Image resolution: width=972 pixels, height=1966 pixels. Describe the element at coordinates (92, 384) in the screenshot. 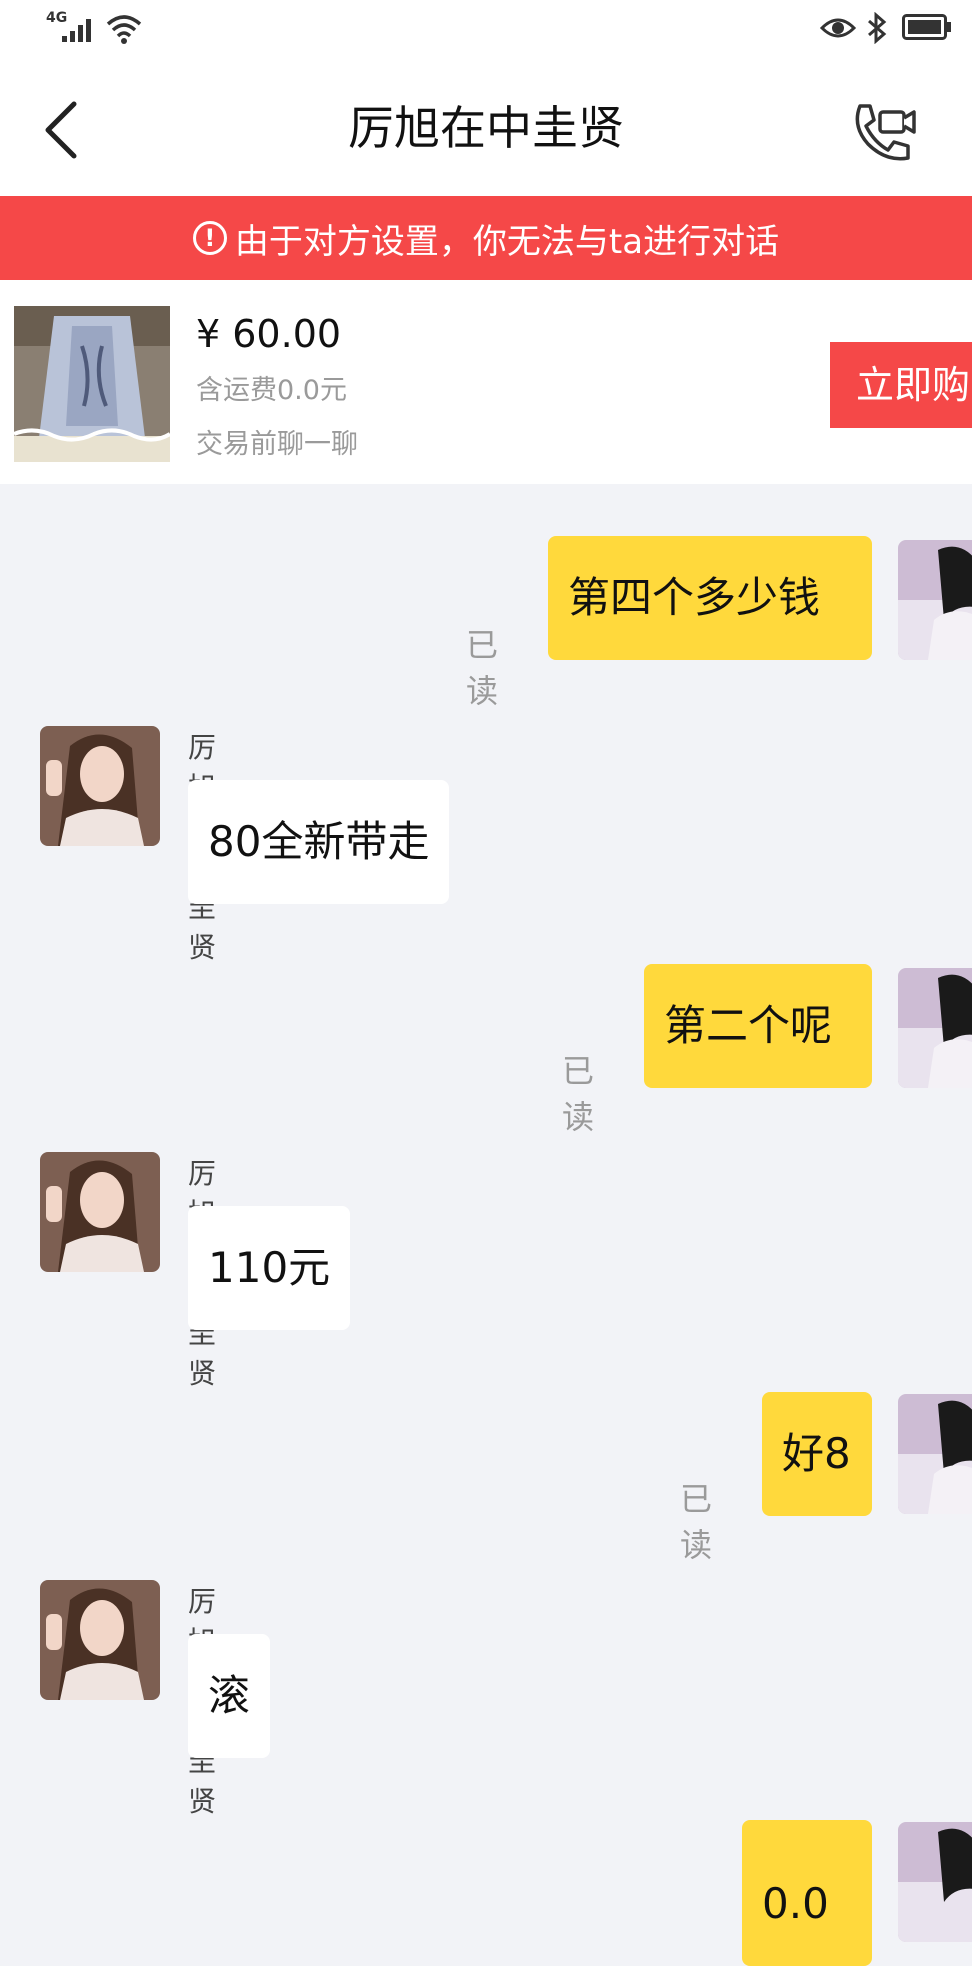

I see `product-thumbnail` at that location.